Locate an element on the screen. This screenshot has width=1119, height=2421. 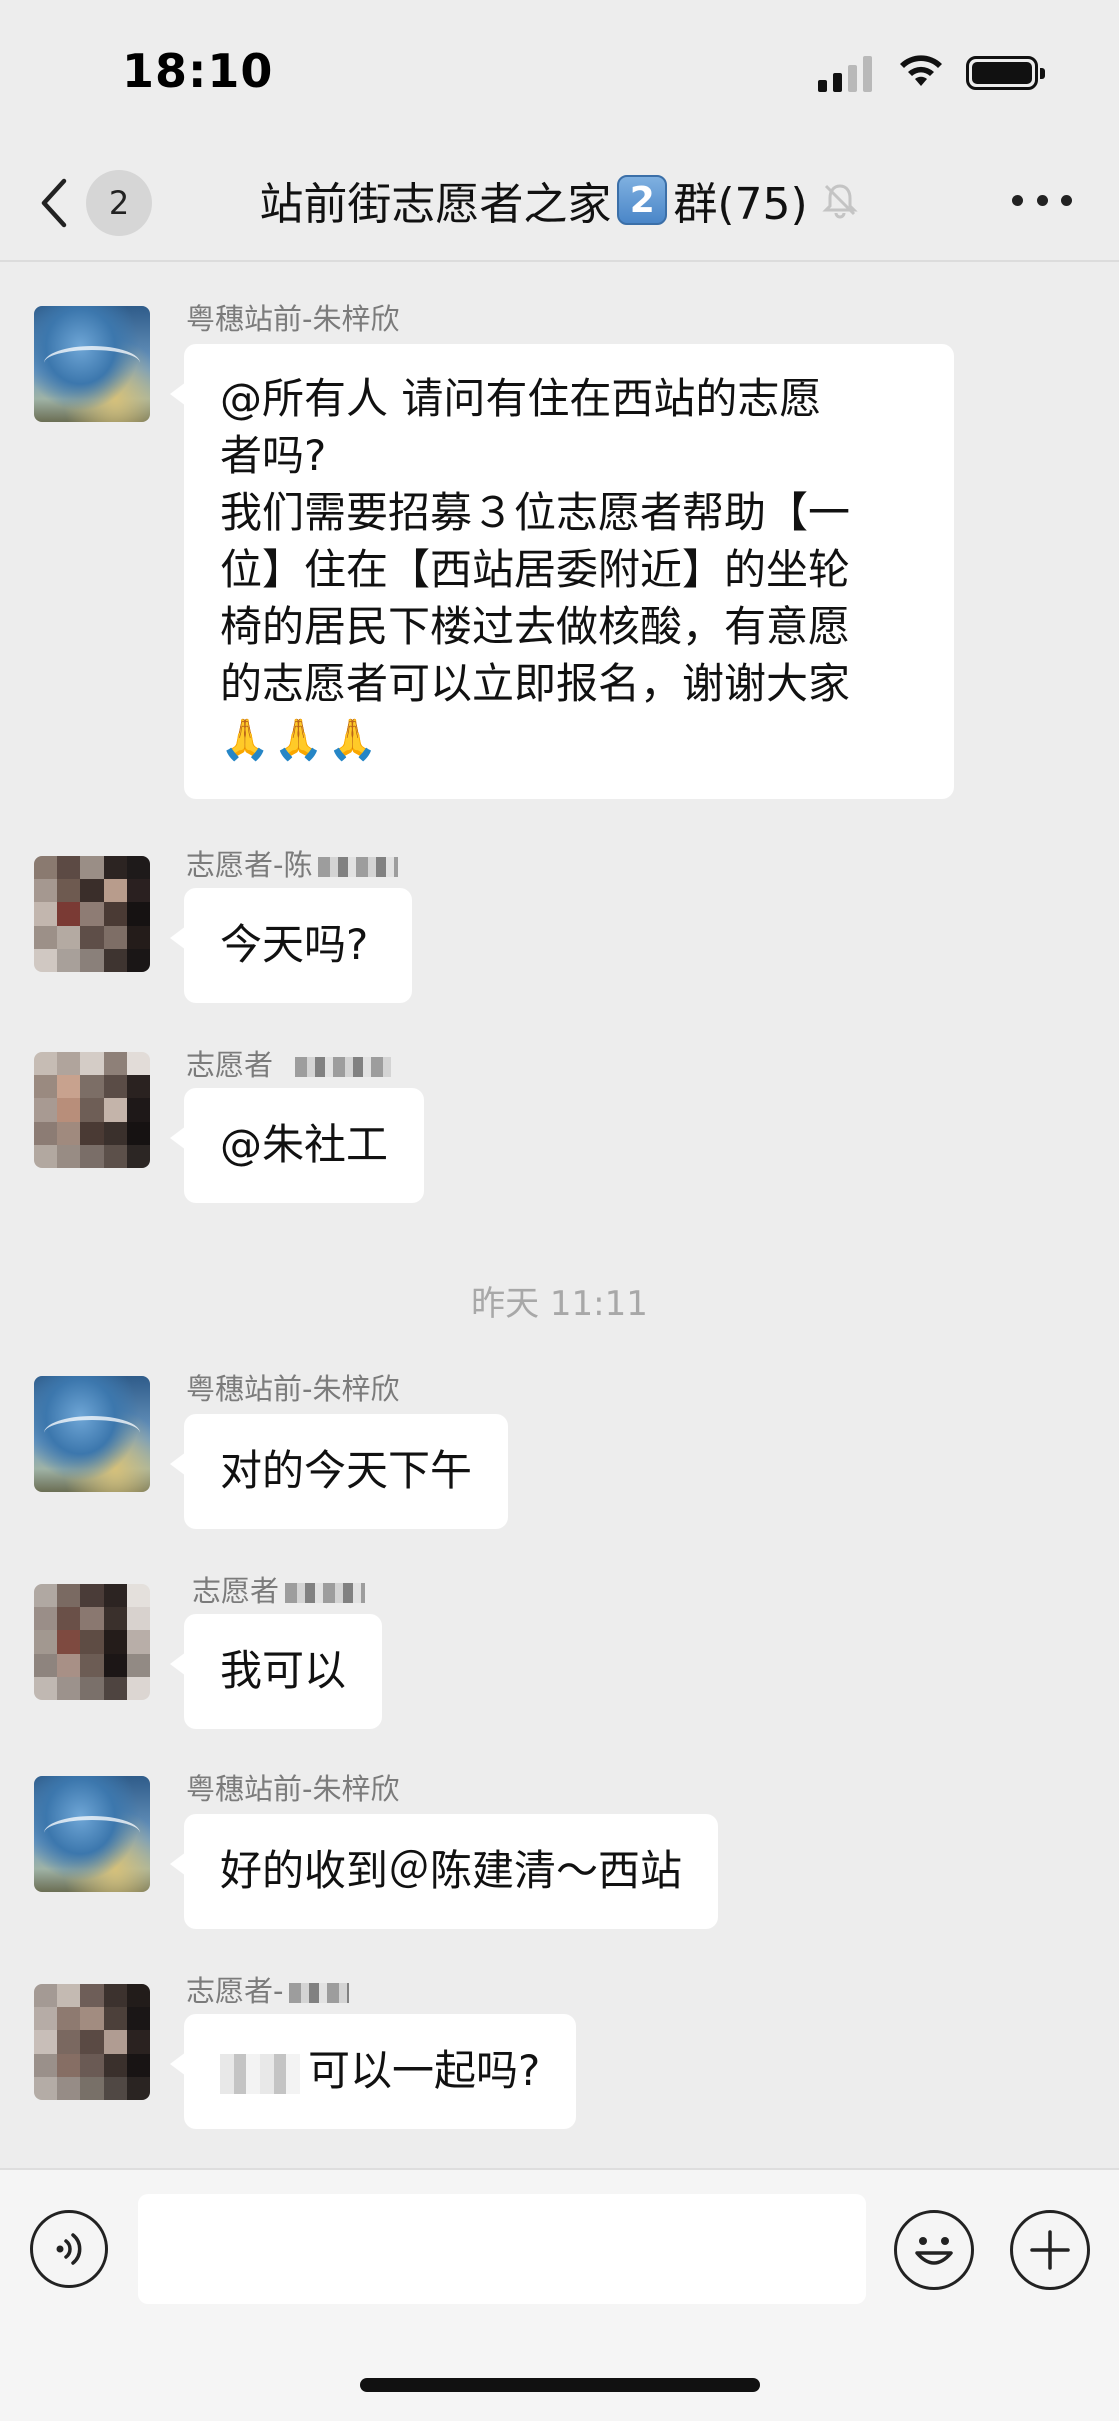
voice-input-button is located at coordinates (69, 2249).